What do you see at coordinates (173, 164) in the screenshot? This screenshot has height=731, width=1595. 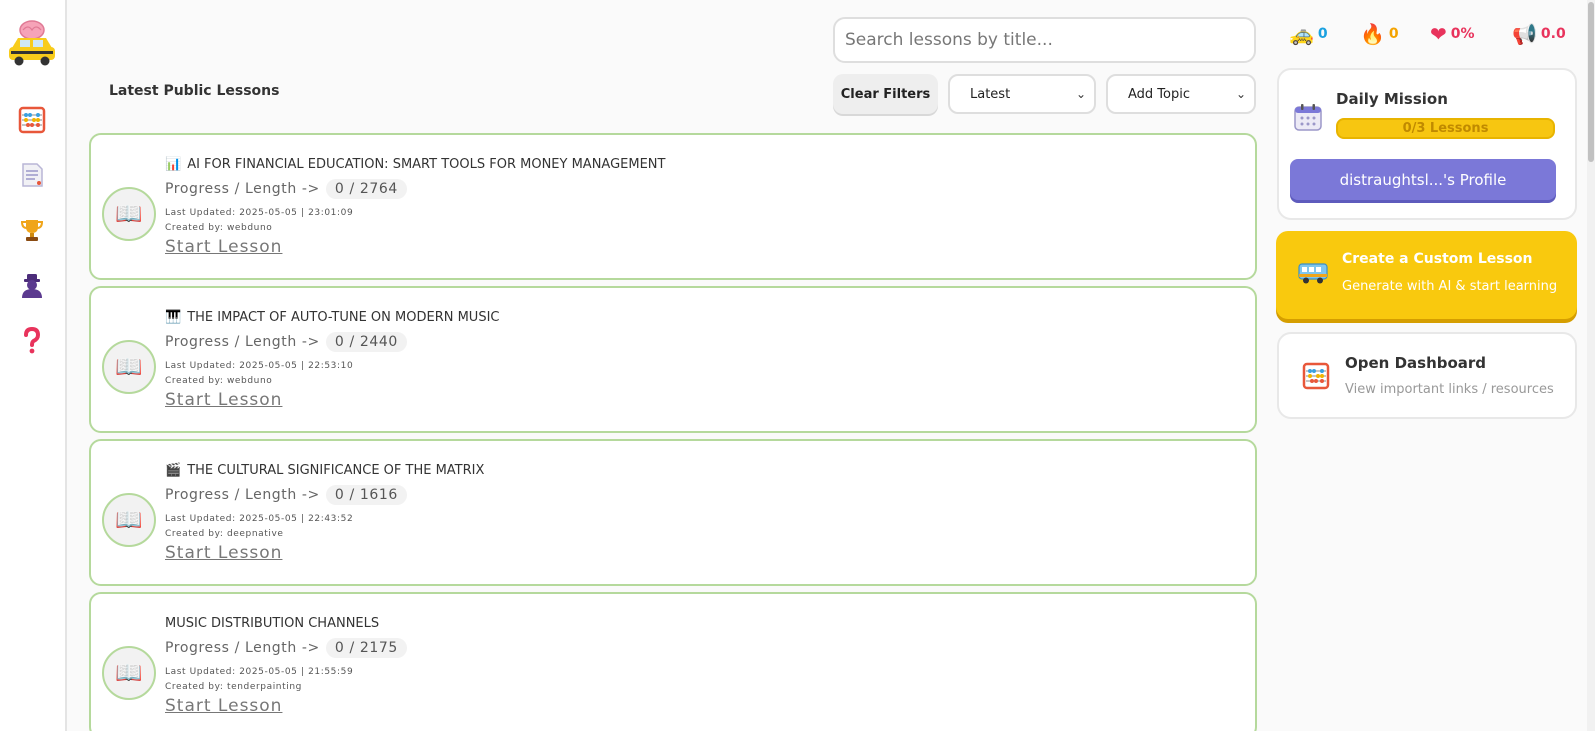 I see `chart-icon: 📊` at bounding box center [173, 164].